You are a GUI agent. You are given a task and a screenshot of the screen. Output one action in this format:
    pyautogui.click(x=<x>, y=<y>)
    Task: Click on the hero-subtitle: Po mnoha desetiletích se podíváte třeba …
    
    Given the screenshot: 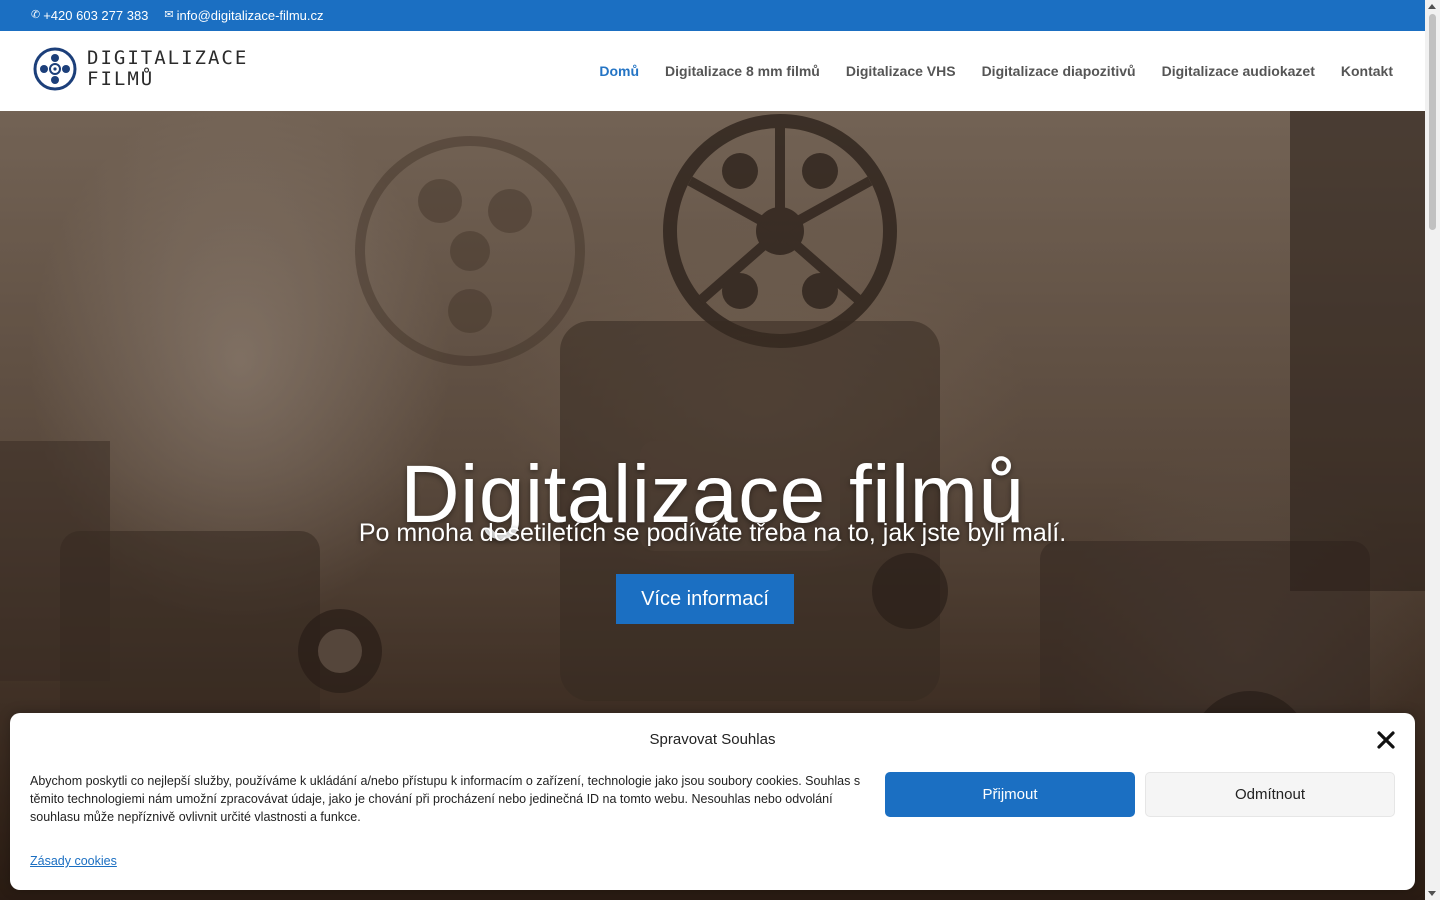 What is the action you would take?
    pyautogui.click(x=712, y=533)
    